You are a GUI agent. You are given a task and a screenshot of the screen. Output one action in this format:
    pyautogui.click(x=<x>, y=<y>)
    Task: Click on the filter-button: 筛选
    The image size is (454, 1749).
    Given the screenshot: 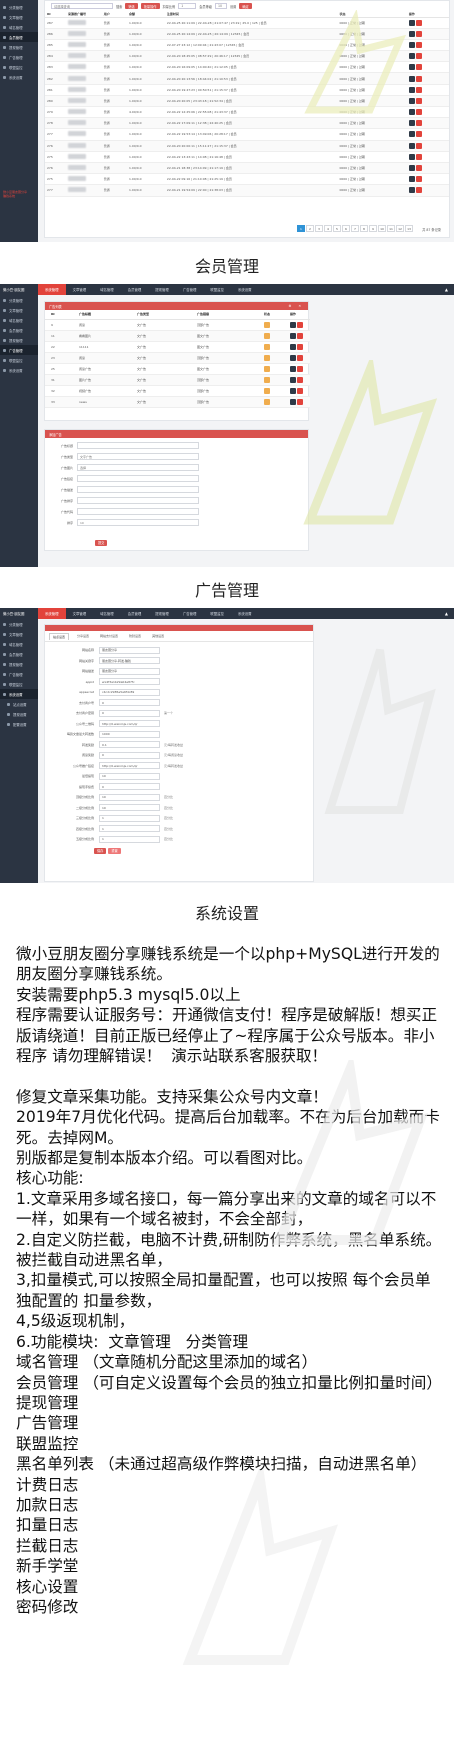 What is the action you would take?
    pyautogui.click(x=131, y=6)
    